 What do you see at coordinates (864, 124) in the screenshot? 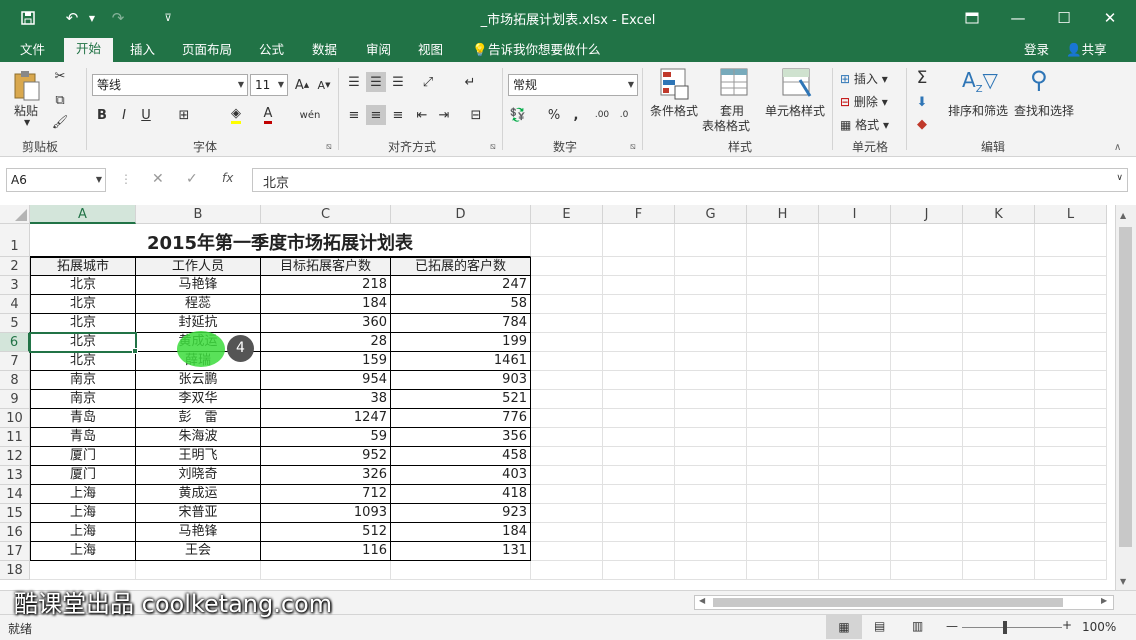
I see `format-cells-button: ▦ 格式 ▾` at bounding box center [864, 124].